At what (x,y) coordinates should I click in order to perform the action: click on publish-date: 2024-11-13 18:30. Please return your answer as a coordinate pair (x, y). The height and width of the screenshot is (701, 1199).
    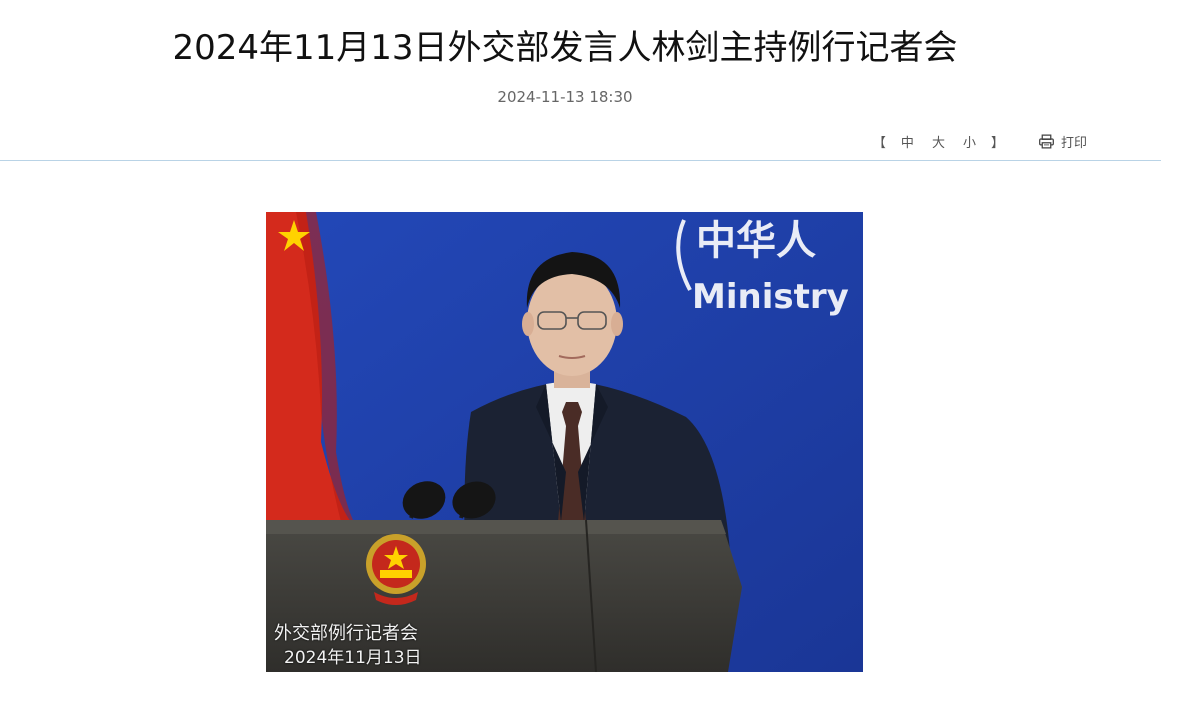
    Looking at the image, I should click on (565, 97).